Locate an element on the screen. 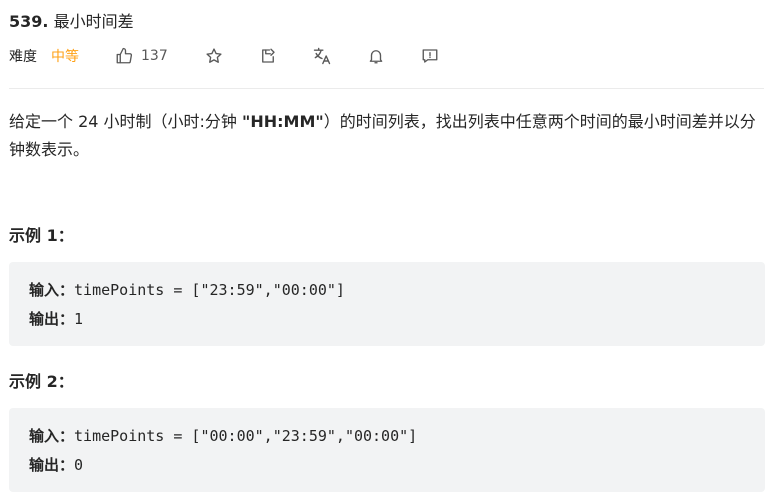 This screenshot has width=772, height=504. translate-button is located at coordinates (322, 56).